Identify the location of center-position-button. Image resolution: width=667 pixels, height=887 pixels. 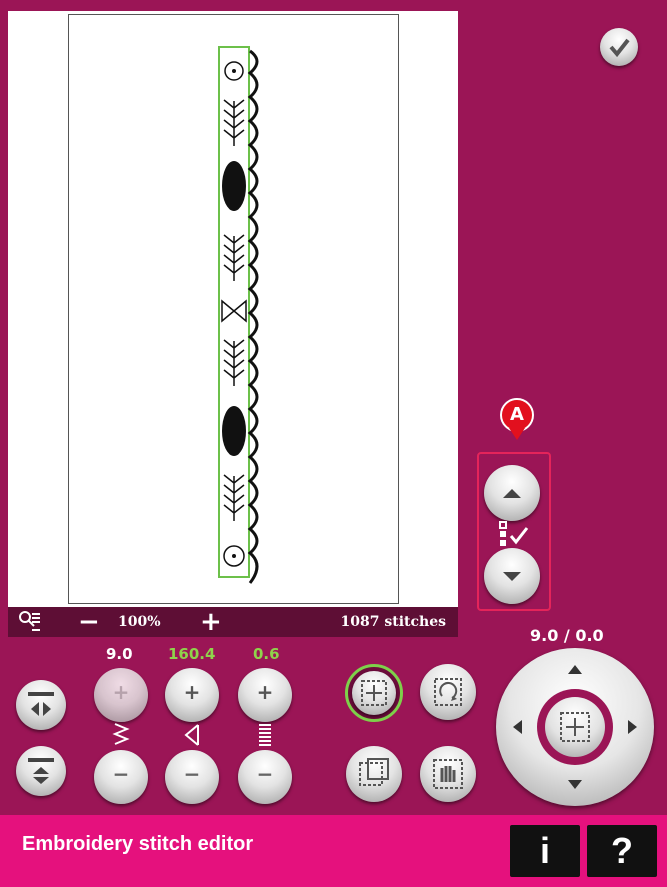
(575, 727).